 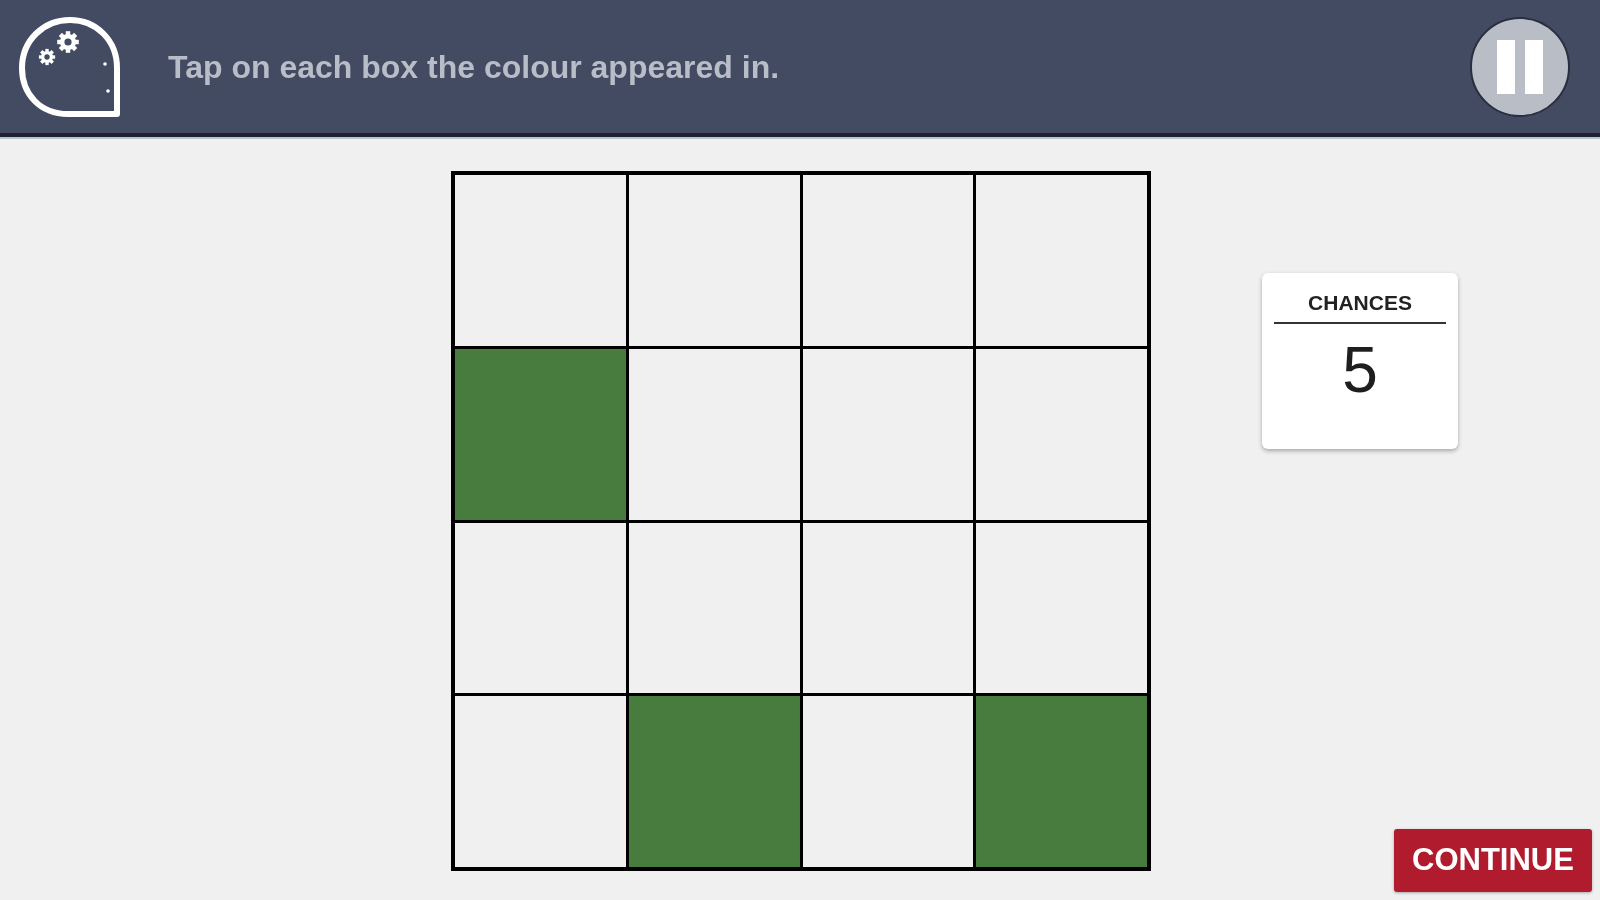 What do you see at coordinates (70, 66) in the screenshot?
I see `head-gears-icon` at bounding box center [70, 66].